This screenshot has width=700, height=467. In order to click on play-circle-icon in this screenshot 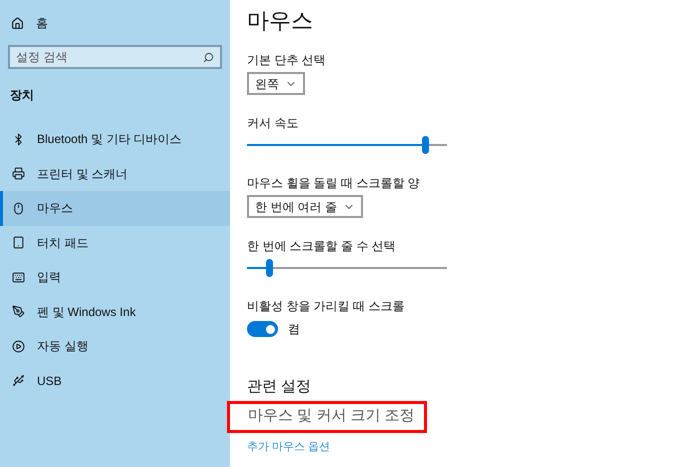, I will do `click(18, 346)`.